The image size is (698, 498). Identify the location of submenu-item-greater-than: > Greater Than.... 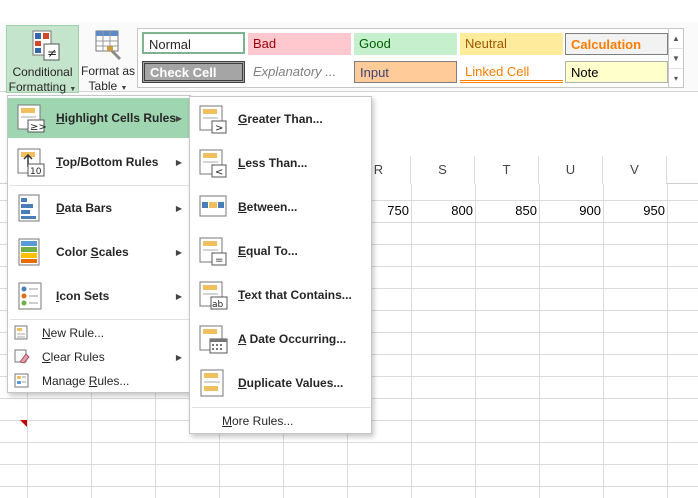
(280, 119).